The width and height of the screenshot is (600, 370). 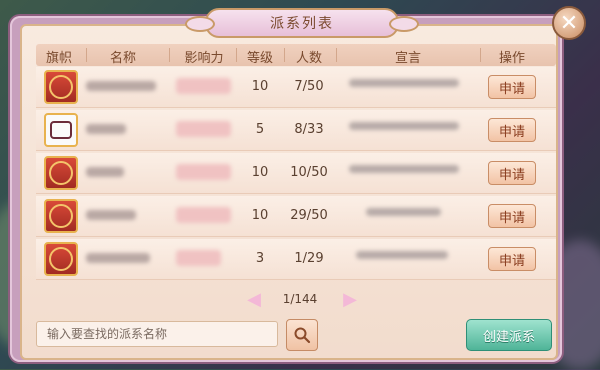 I want to click on chevron-right-icon: ▶, so click(x=350, y=300).